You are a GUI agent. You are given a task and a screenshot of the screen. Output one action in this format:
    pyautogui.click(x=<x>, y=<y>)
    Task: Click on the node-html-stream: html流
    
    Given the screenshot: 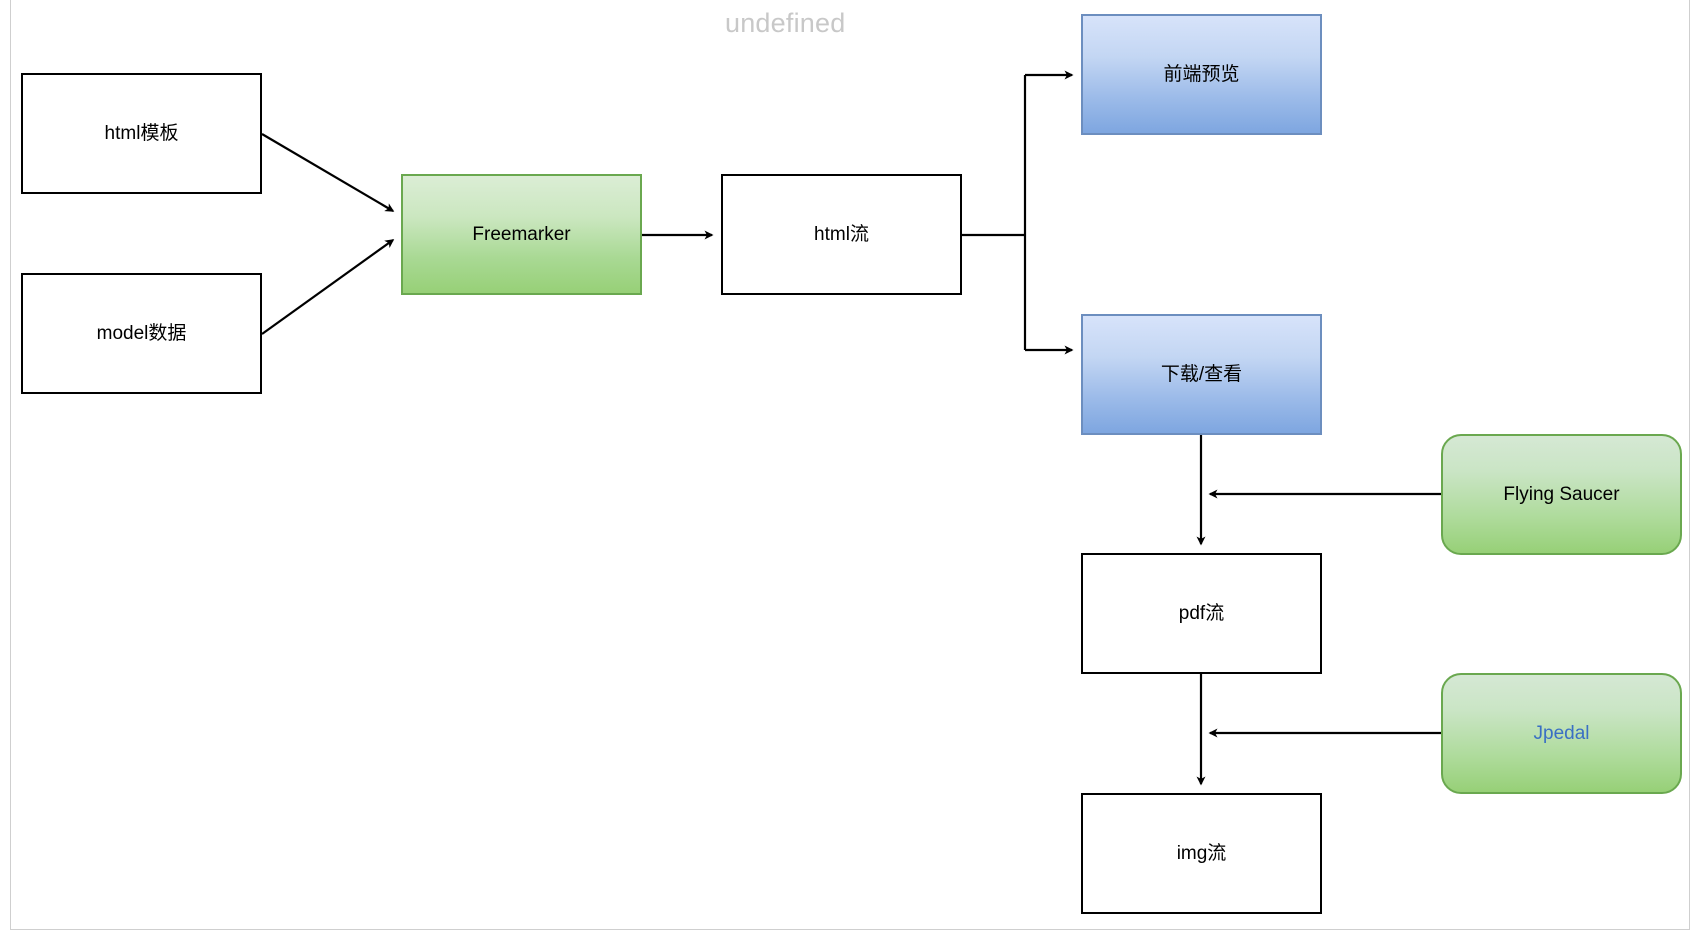 What is the action you would take?
    pyautogui.click(x=841, y=234)
    